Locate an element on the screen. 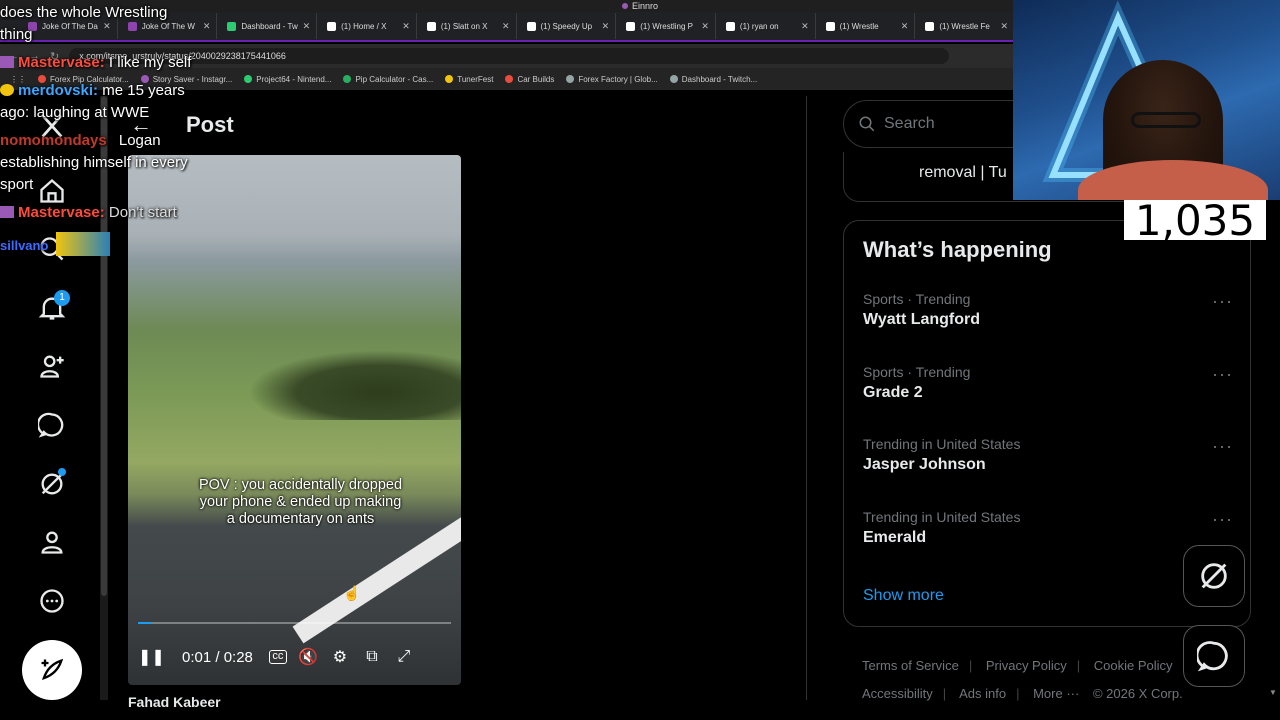  trends-heading: What’s happening is located at coordinates (957, 249).